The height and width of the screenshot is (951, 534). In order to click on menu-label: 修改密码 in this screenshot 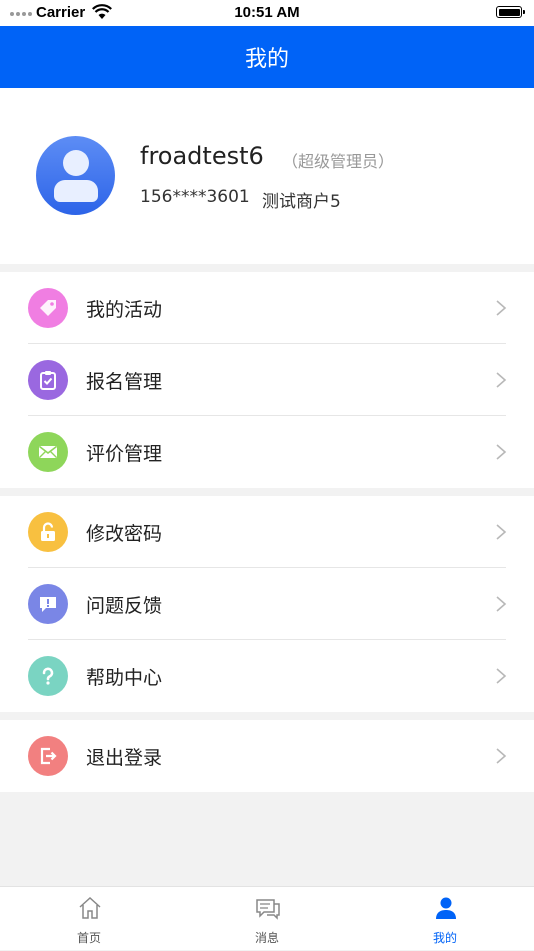, I will do `click(124, 534)`.